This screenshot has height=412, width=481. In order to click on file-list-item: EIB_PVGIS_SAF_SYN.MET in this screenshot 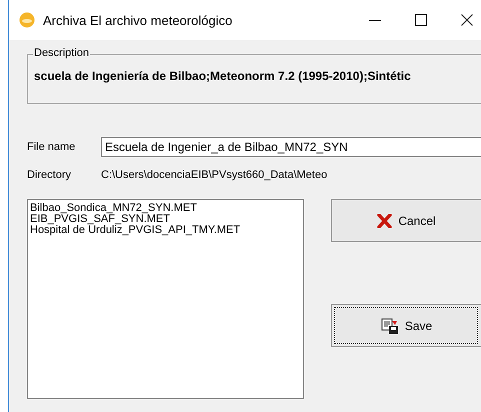, I will do `click(165, 219)`.